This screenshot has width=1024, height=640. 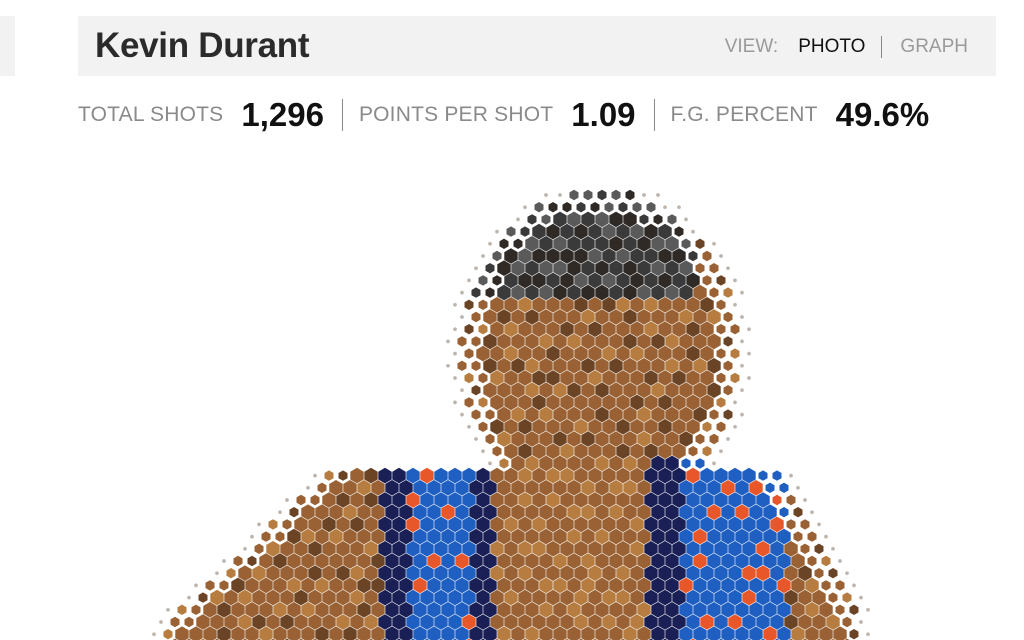 I want to click on view-photo-option: PHOTO, so click(x=831, y=47).